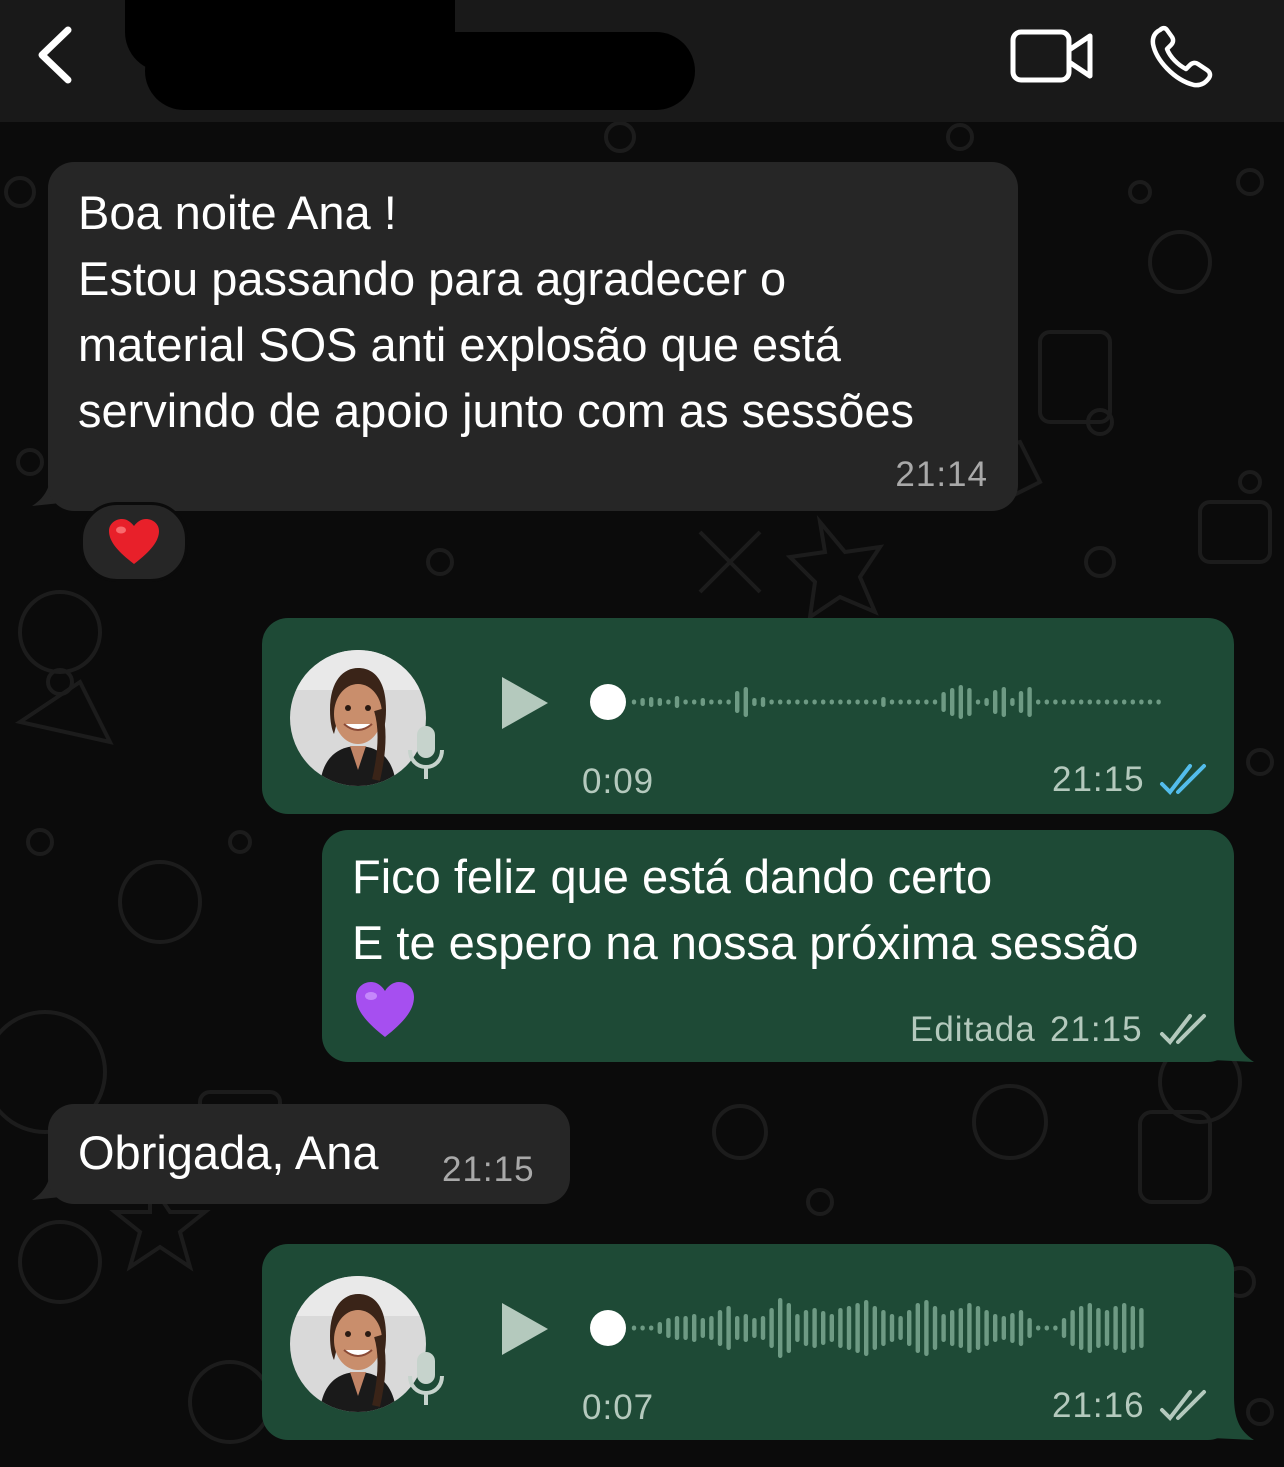 The height and width of the screenshot is (1467, 1284). What do you see at coordinates (1098, 1405) in the screenshot?
I see `message-time: 21:16` at bounding box center [1098, 1405].